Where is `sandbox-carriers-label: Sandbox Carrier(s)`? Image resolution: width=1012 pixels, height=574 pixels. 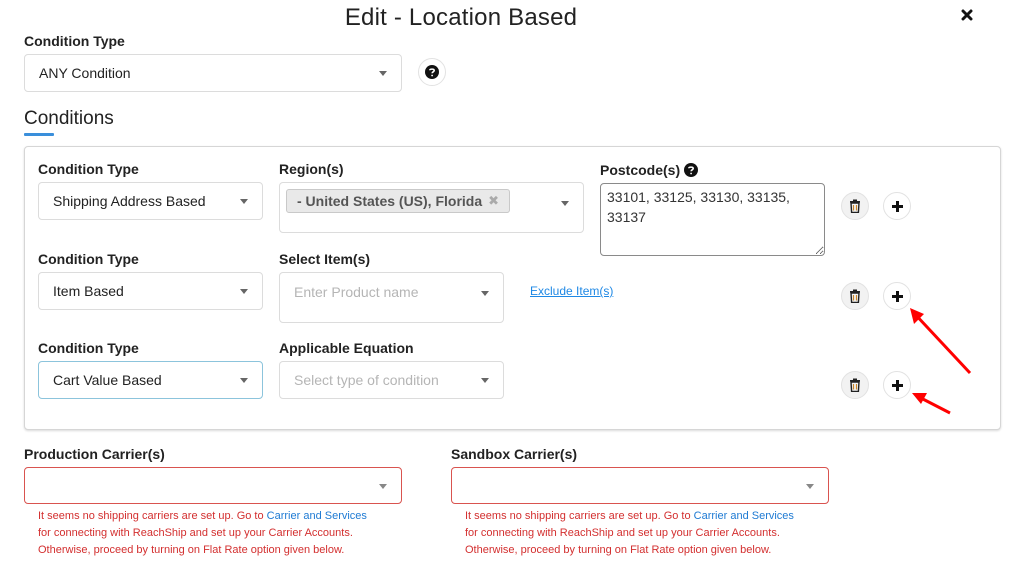
sandbox-carriers-label: Sandbox Carrier(s) is located at coordinates (514, 454).